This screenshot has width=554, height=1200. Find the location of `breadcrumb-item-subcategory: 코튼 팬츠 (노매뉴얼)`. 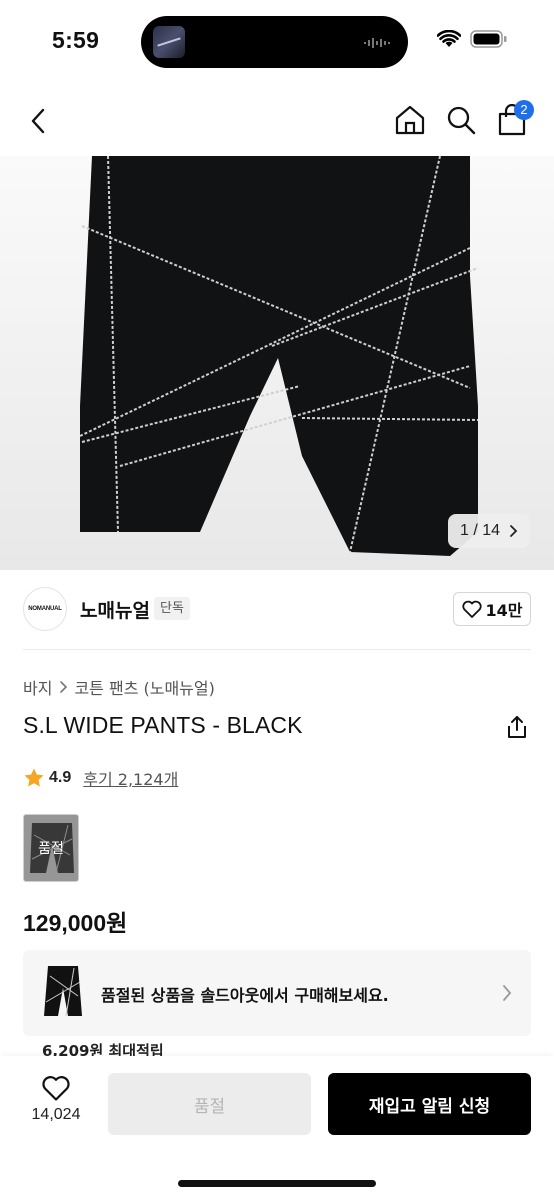

breadcrumb-item-subcategory: 코튼 팬츠 (노매뉴얼) is located at coordinates (144, 687).